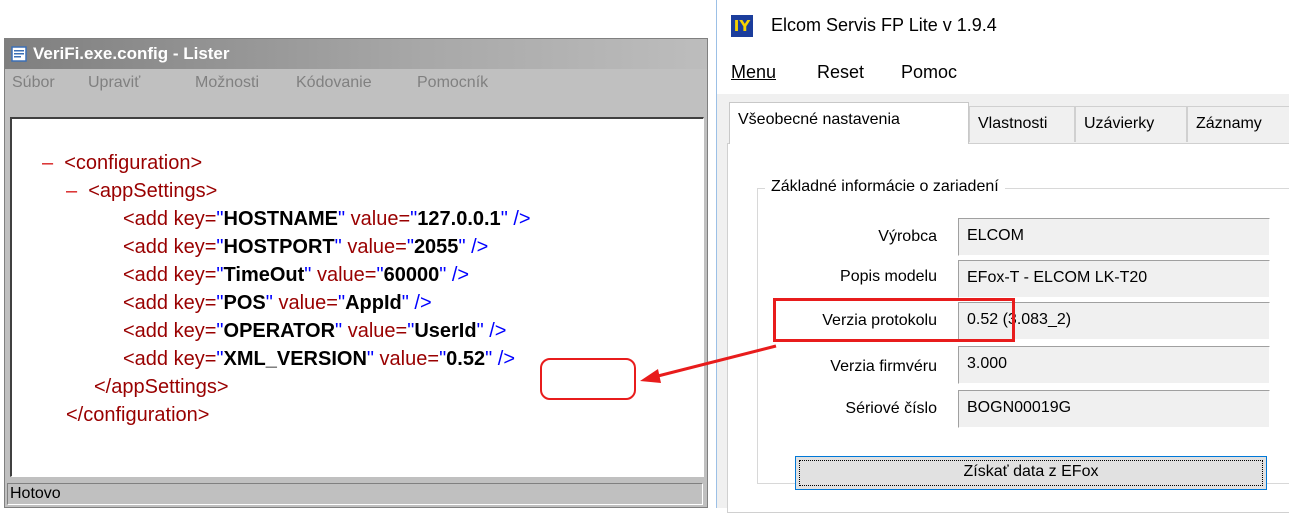 Image resolution: width=1289 pixels, height=513 pixels. I want to click on annotation-arrow, so click(708, 363).